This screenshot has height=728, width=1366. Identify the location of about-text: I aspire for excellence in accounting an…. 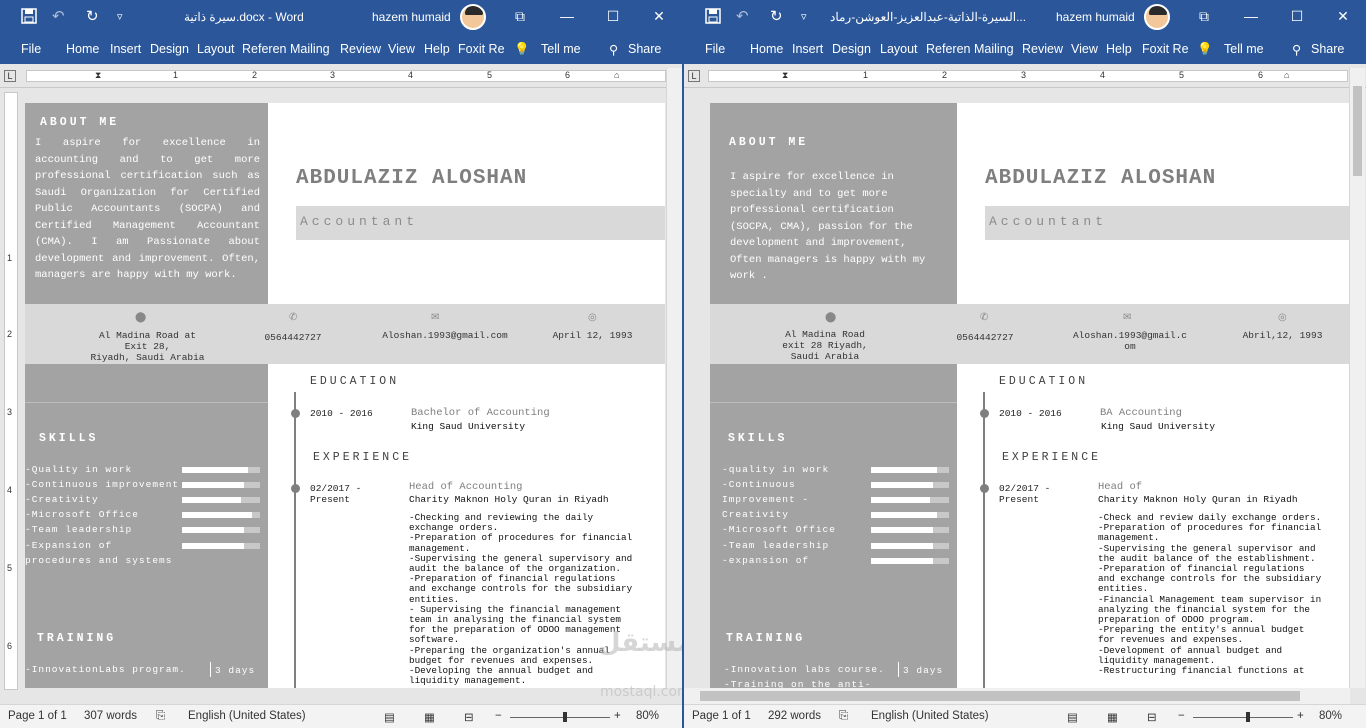
(147, 209).